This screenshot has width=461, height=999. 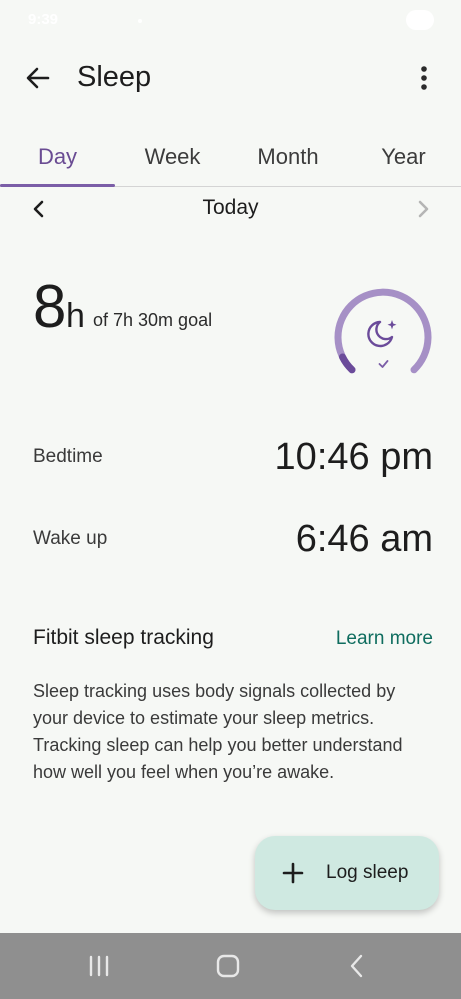 What do you see at coordinates (230, 78) in the screenshot?
I see `app-bar: Sleep` at bounding box center [230, 78].